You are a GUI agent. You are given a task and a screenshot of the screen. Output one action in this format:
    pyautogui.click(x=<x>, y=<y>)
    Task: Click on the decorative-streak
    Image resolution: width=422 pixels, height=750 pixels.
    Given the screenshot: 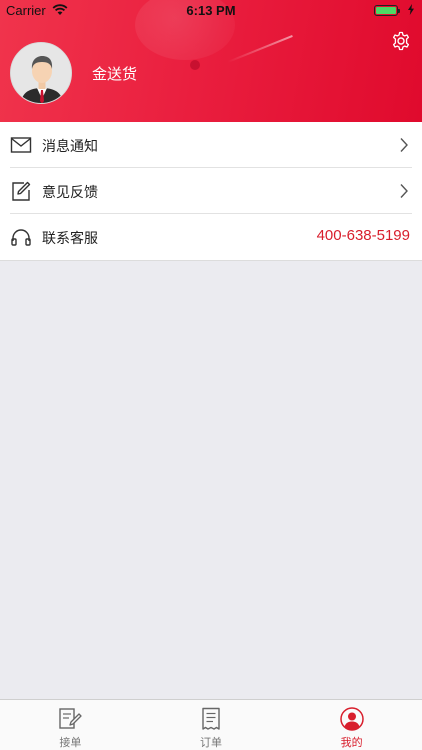 What is the action you would take?
    pyautogui.click(x=260, y=49)
    